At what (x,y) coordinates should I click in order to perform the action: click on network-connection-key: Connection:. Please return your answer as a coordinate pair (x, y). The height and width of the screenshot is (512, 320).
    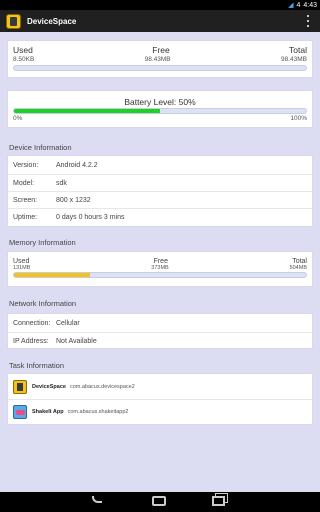
    Looking at the image, I should click on (32, 323).